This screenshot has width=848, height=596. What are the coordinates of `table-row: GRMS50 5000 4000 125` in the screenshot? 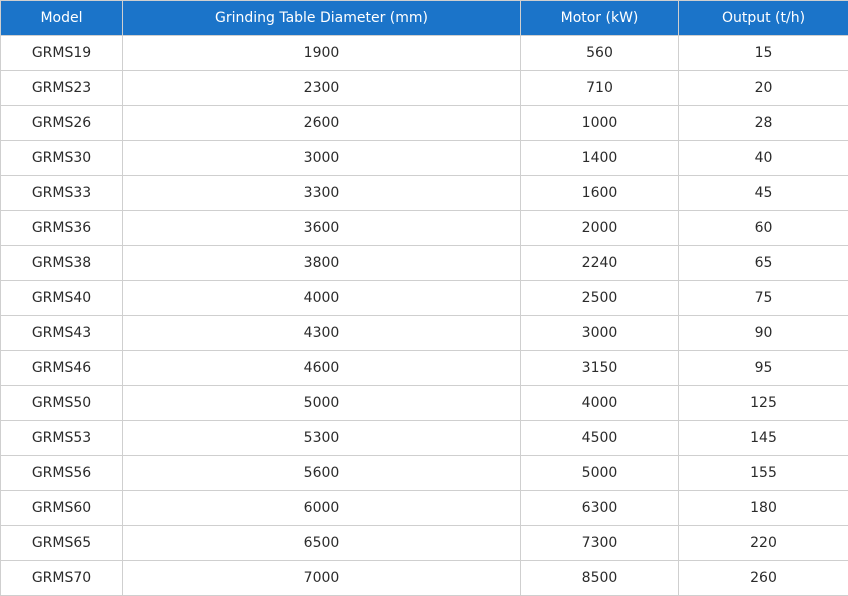 It's located at (424, 403).